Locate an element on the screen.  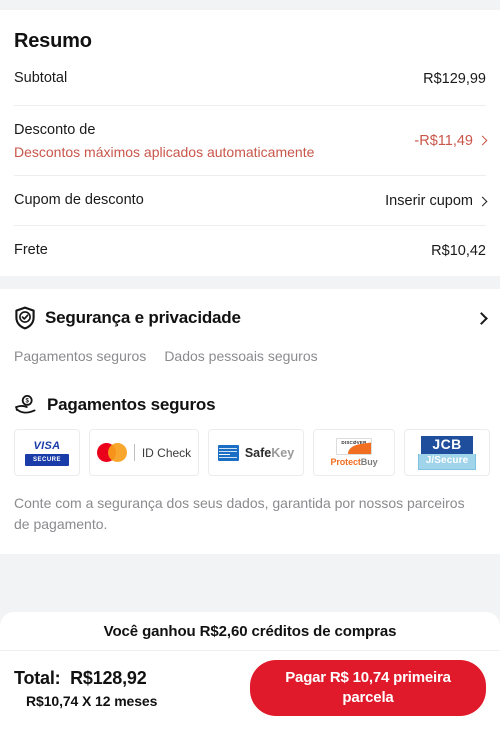
logo-visa-secure: VISA SECURE is located at coordinates (47, 453).